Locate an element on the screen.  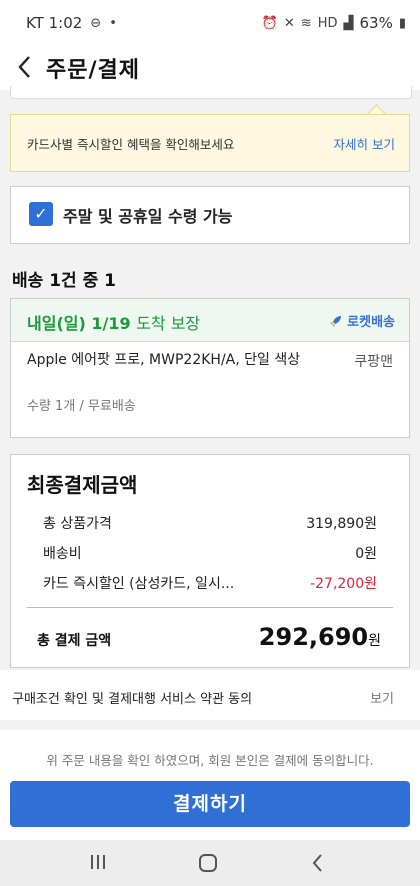
previous-card-edge is located at coordinates (211, 92).